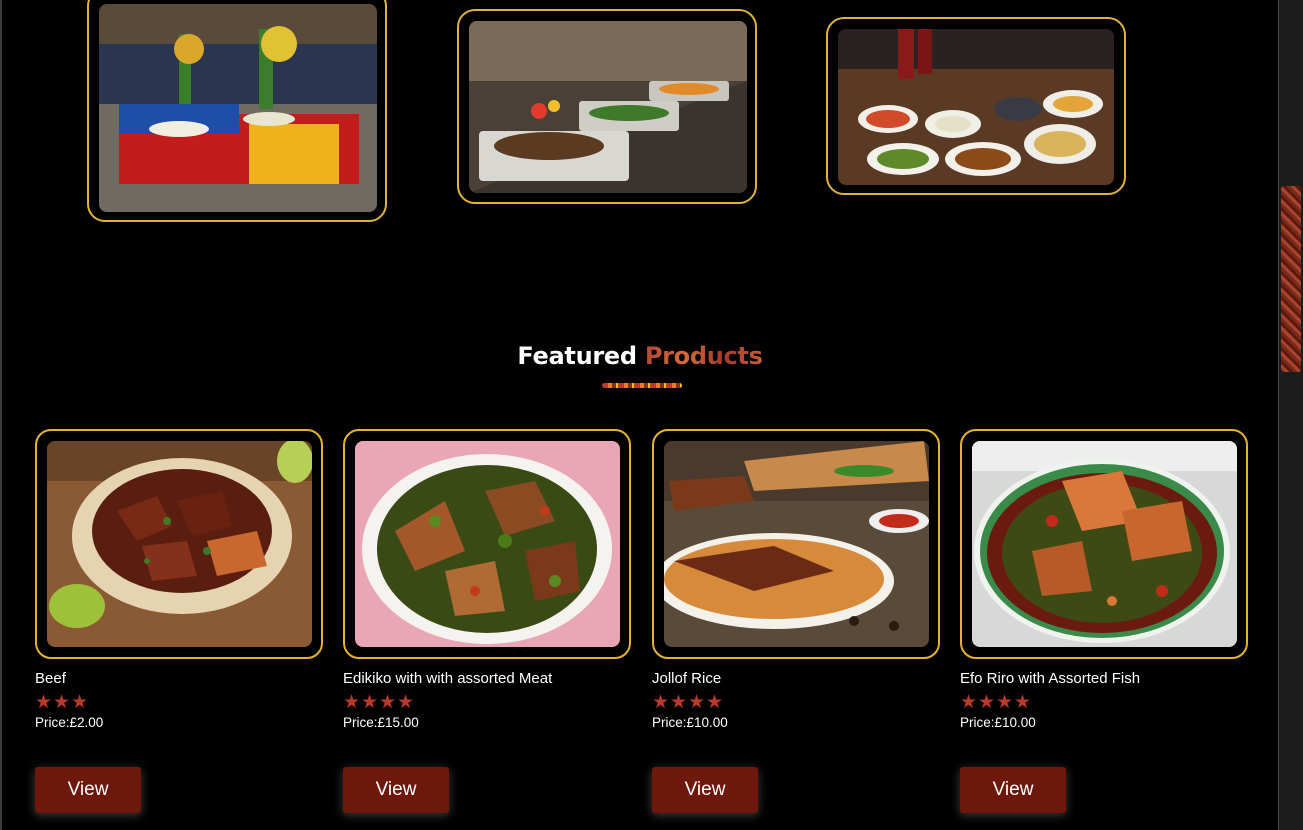  What do you see at coordinates (642, 385) in the screenshot?
I see `section-title-underline` at bounding box center [642, 385].